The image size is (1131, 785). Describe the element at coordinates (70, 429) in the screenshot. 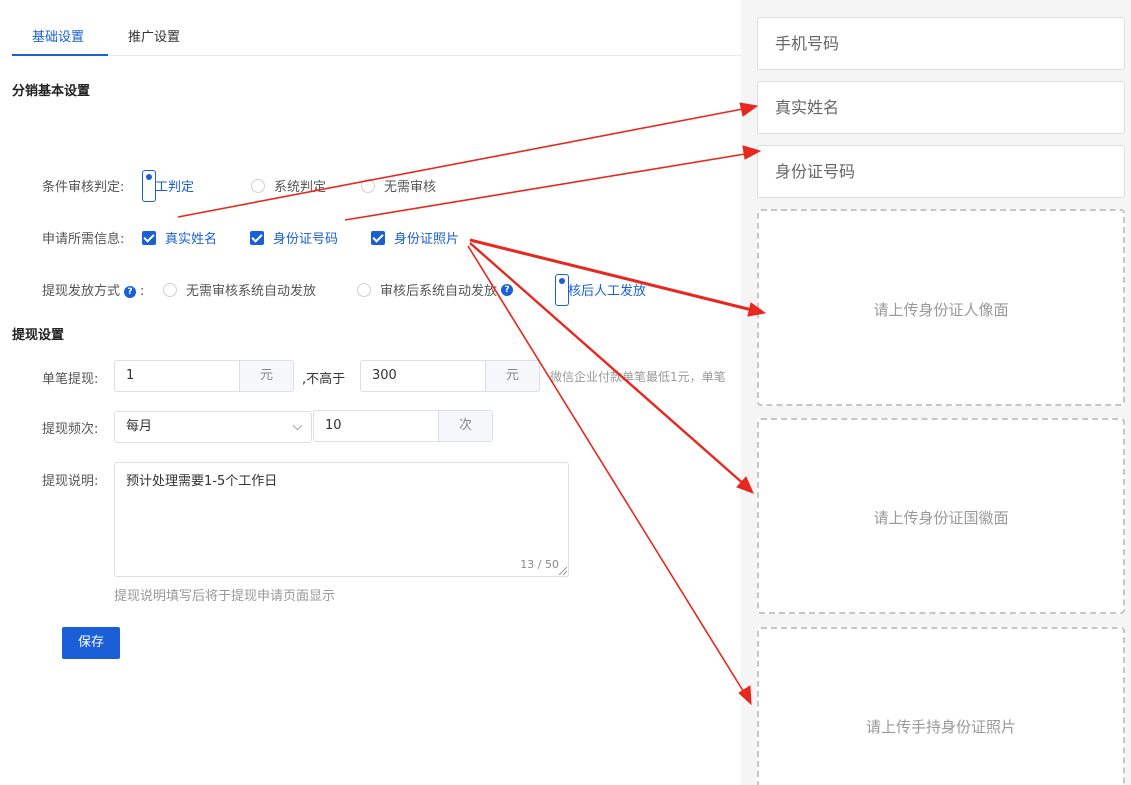

I see `frequency-label: 提现频次:` at that location.